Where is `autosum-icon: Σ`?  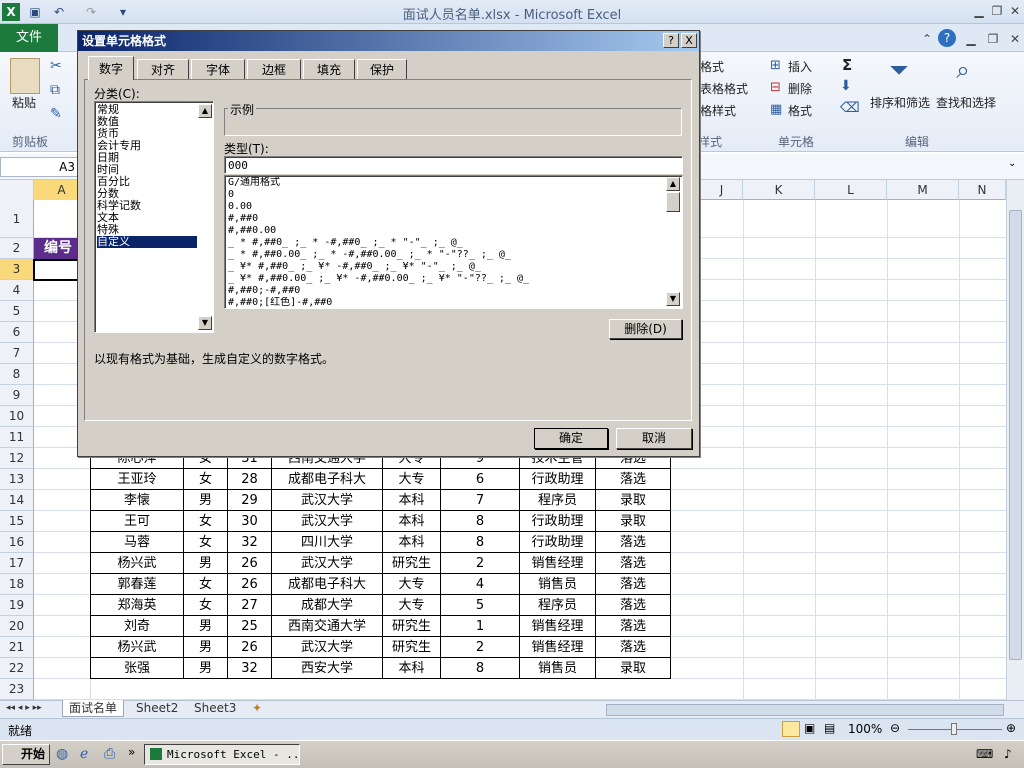
autosum-icon: Σ is located at coordinates (847, 65).